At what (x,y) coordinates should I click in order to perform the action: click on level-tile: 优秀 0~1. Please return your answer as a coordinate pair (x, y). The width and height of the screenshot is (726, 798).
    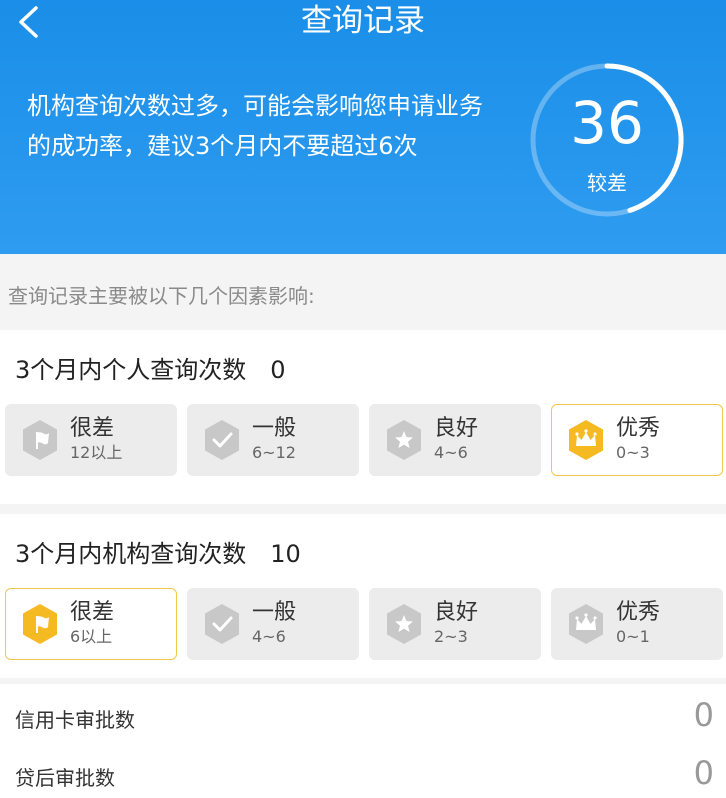
    Looking at the image, I should click on (637, 624).